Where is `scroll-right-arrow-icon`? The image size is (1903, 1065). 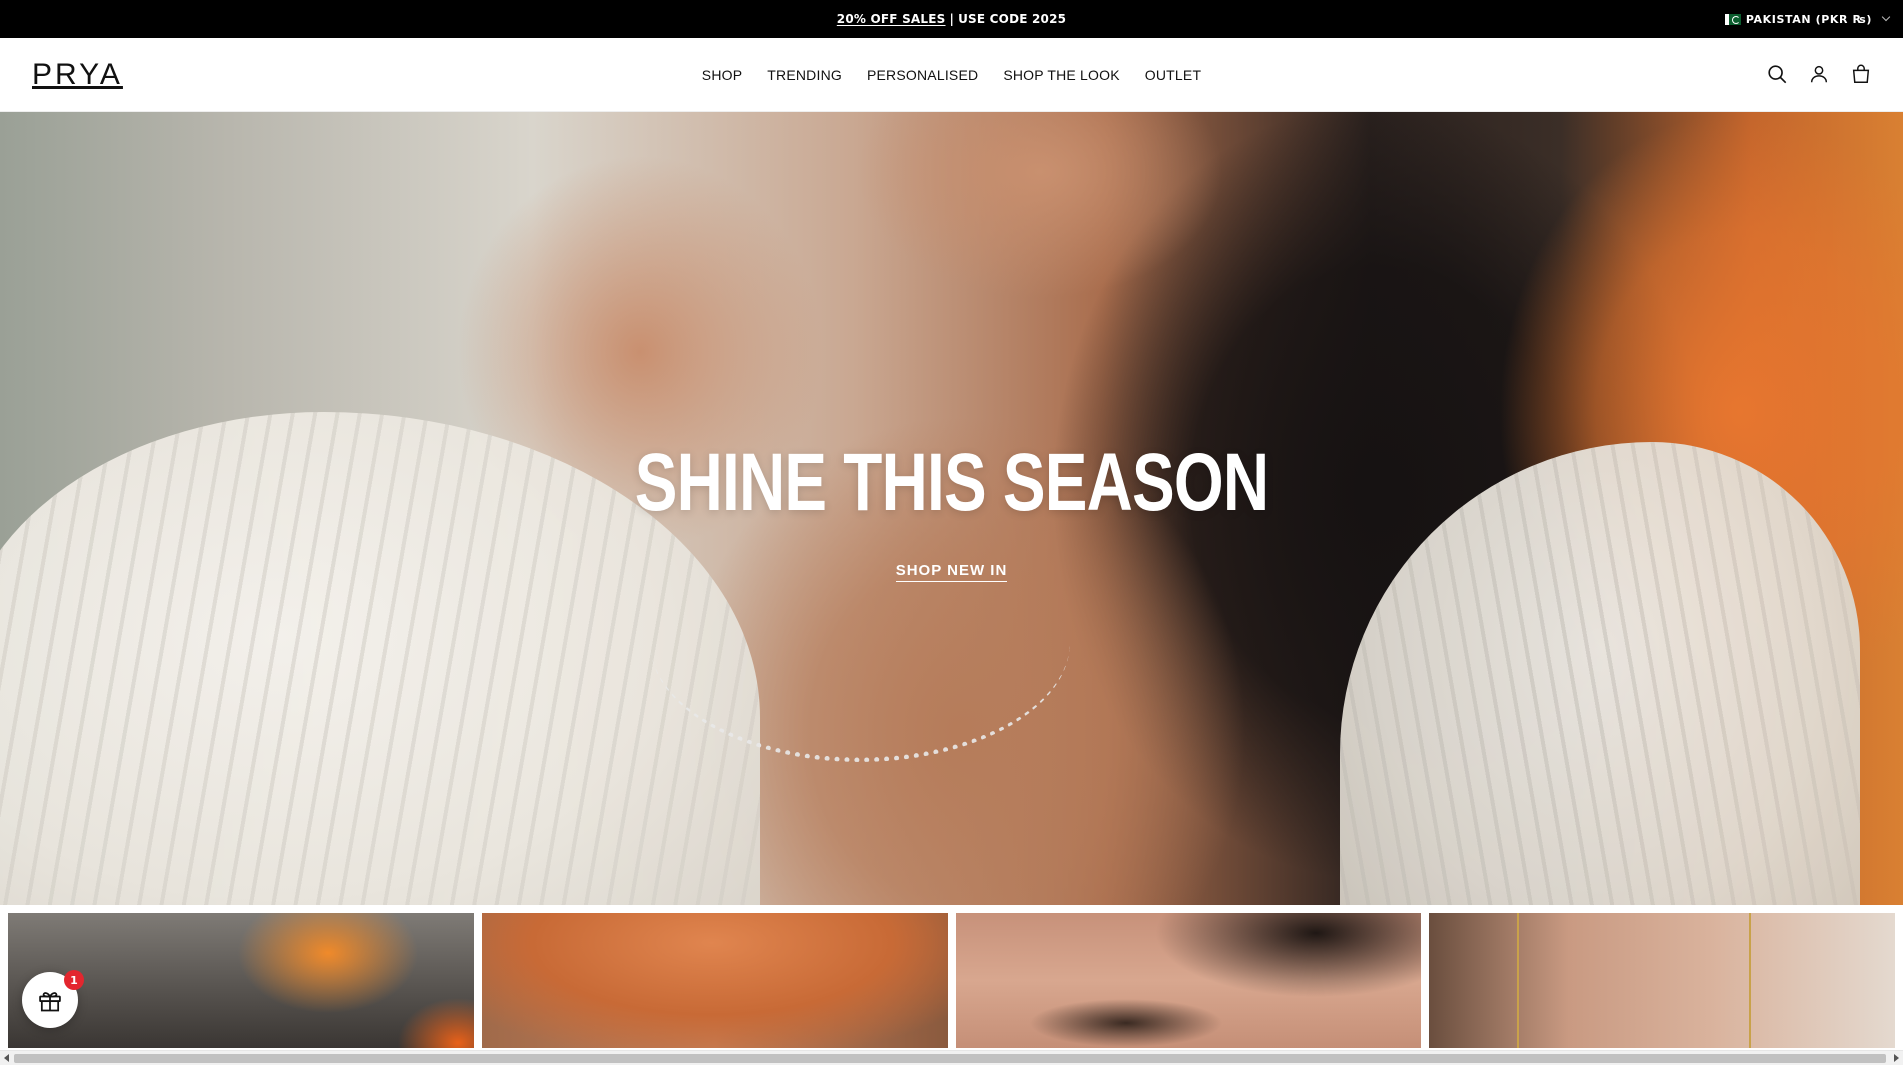 scroll-right-arrow-icon is located at coordinates (1896, 1058).